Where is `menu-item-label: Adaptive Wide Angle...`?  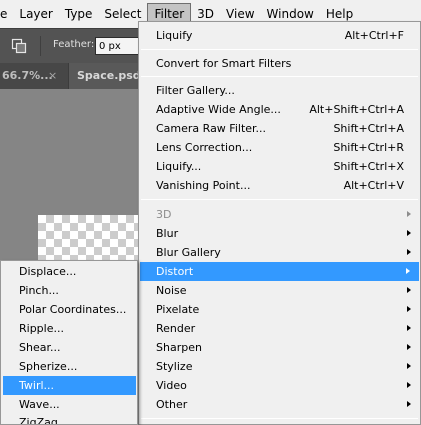 menu-item-label: Adaptive Wide Angle... is located at coordinates (218, 109).